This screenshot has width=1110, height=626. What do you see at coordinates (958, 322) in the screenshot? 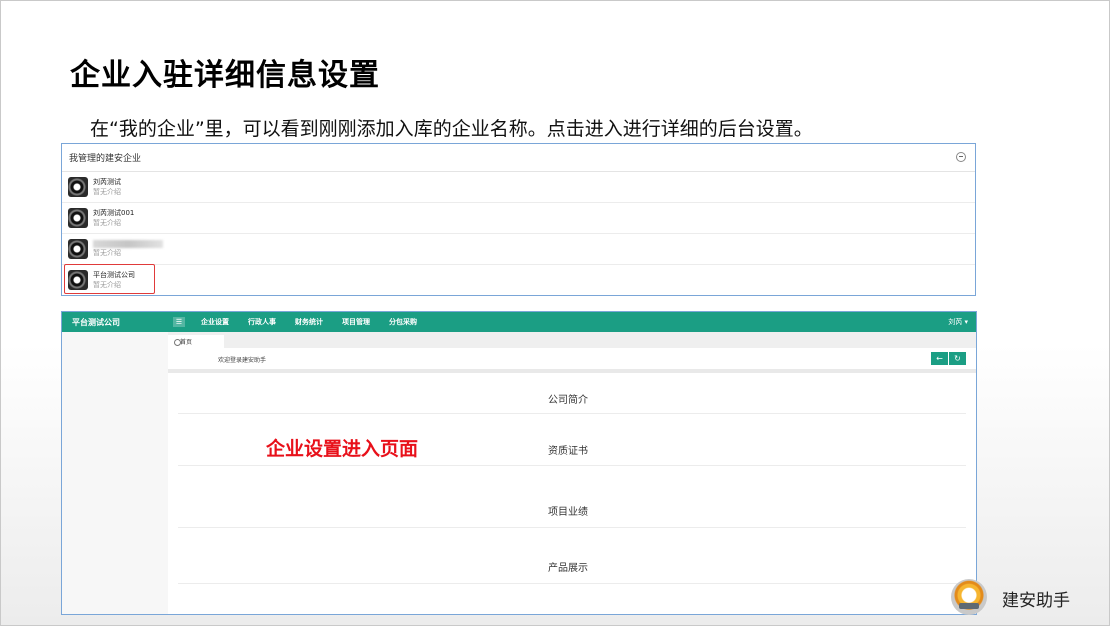
I see `user-menu: 刘芮 ▾` at bounding box center [958, 322].